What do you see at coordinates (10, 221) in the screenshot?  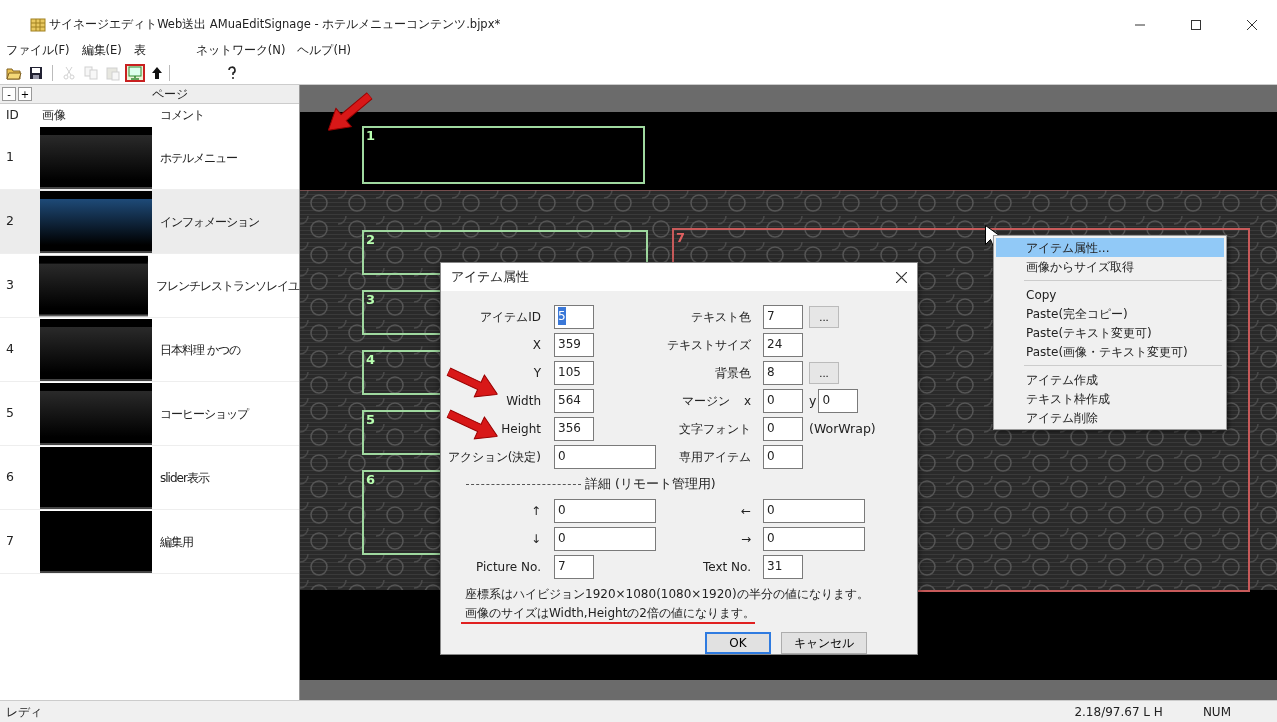 I see `row-id: 2` at bounding box center [10, 221].